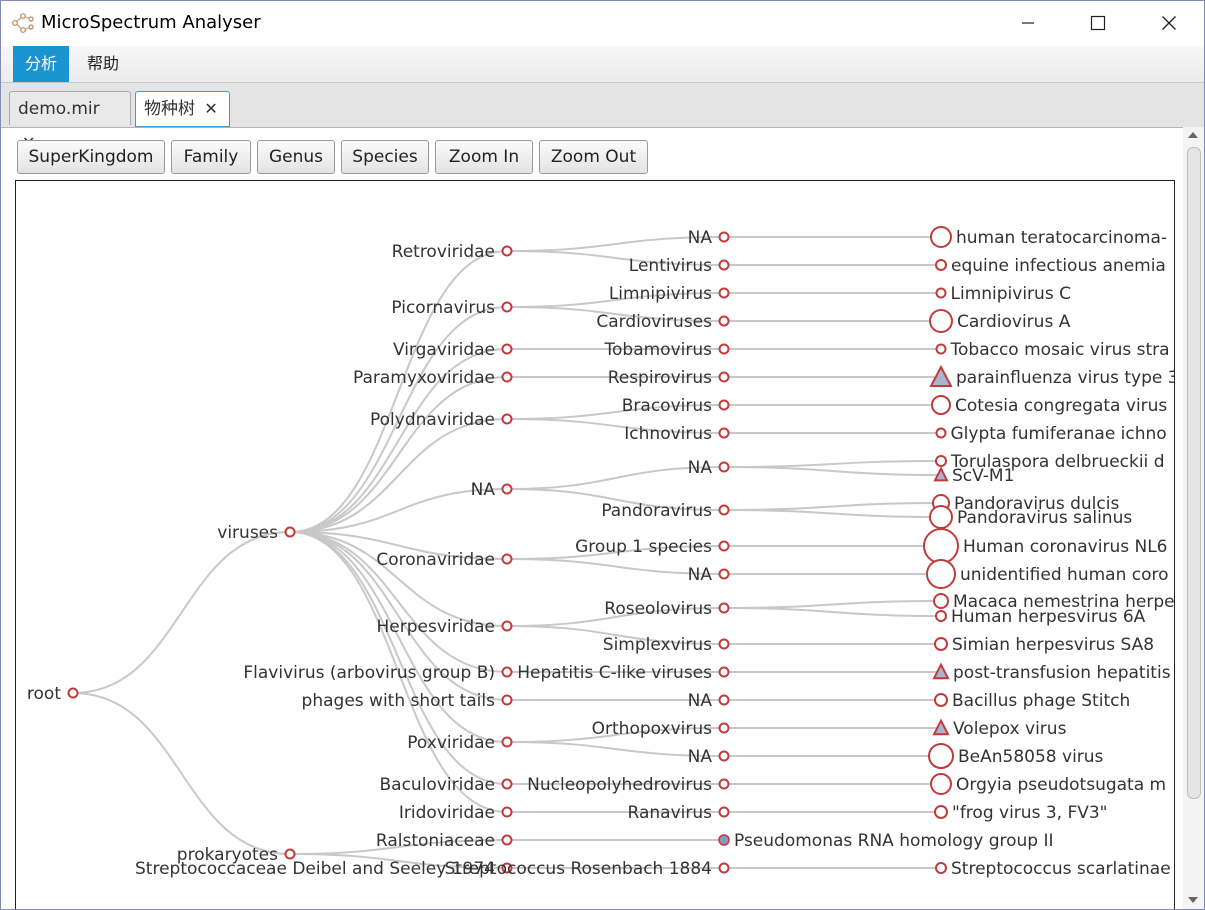 Image resolution: width=1205 pixels, height=910 pixels. I want to click on root-node, so click(73, 693).